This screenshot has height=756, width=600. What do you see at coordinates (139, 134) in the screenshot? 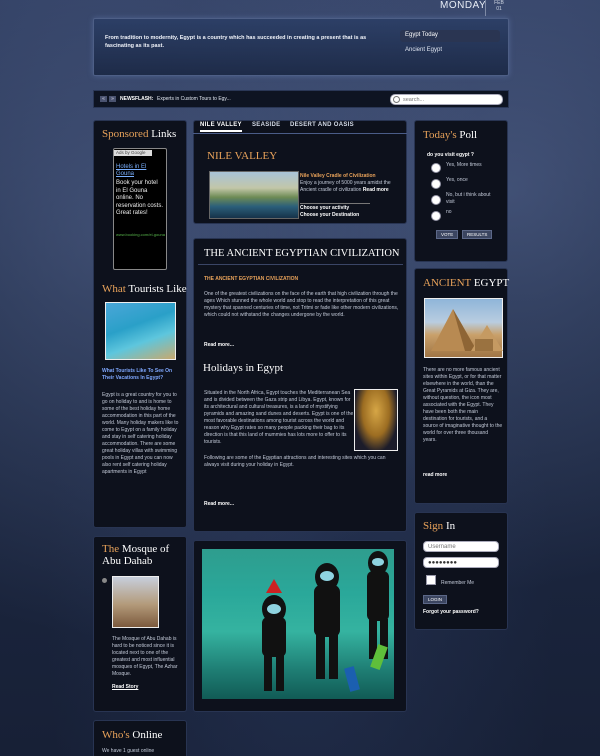
I see `sponsored-title: Sponsored Links` at bounding box center [139, 134].